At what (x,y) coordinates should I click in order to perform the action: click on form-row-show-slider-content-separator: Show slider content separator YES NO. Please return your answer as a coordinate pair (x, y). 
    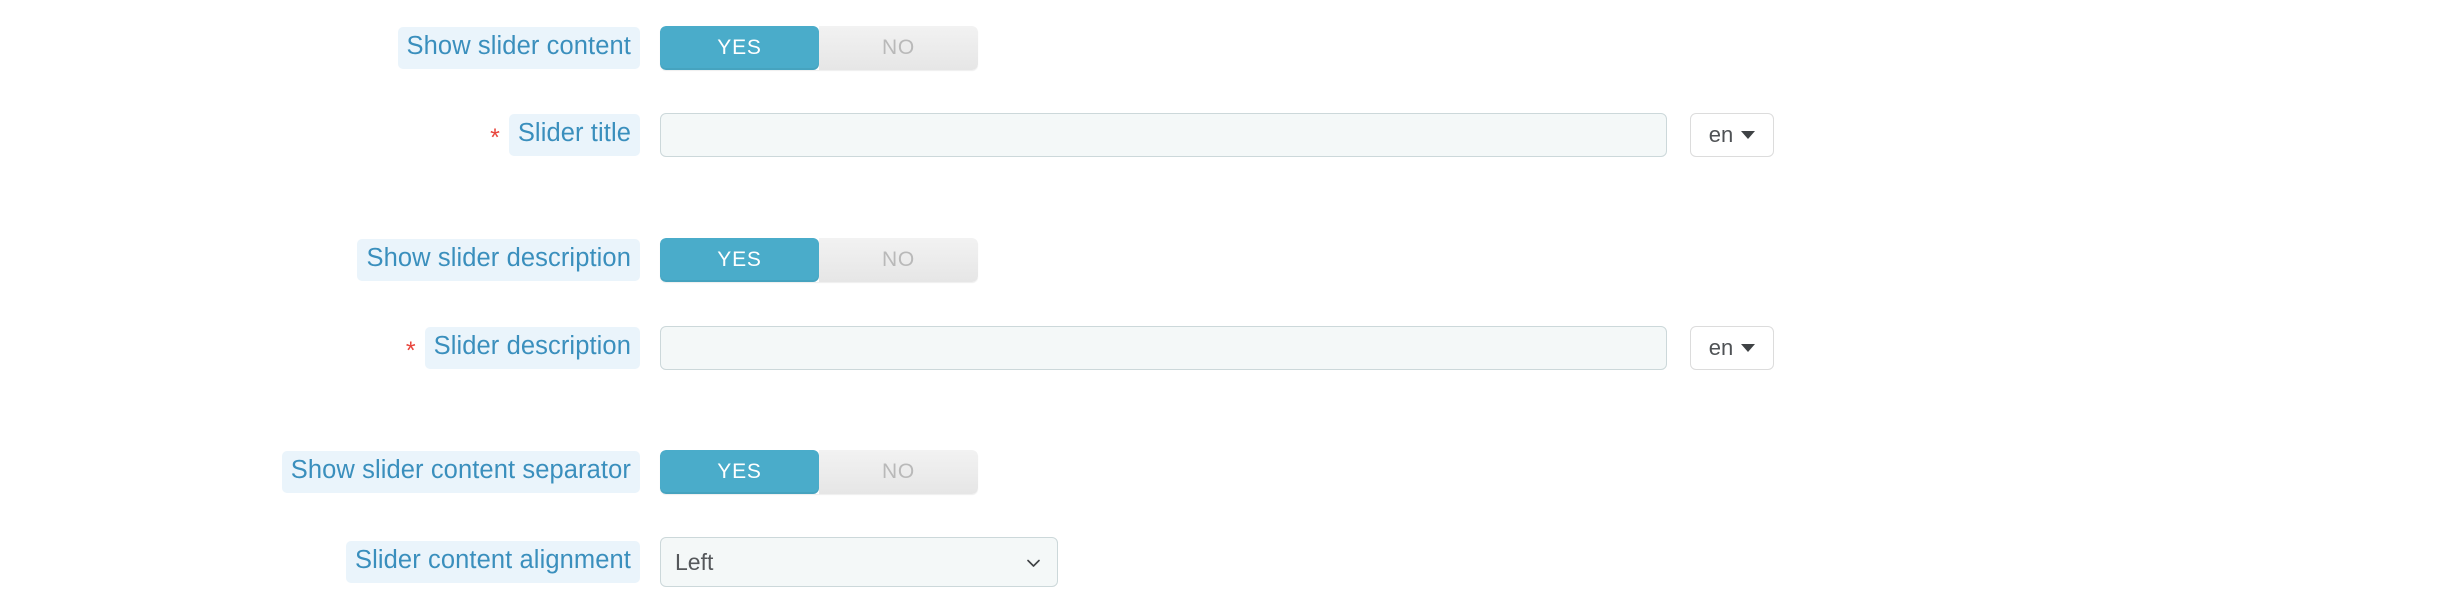
    Looking at the image, I should click on (489, 472).